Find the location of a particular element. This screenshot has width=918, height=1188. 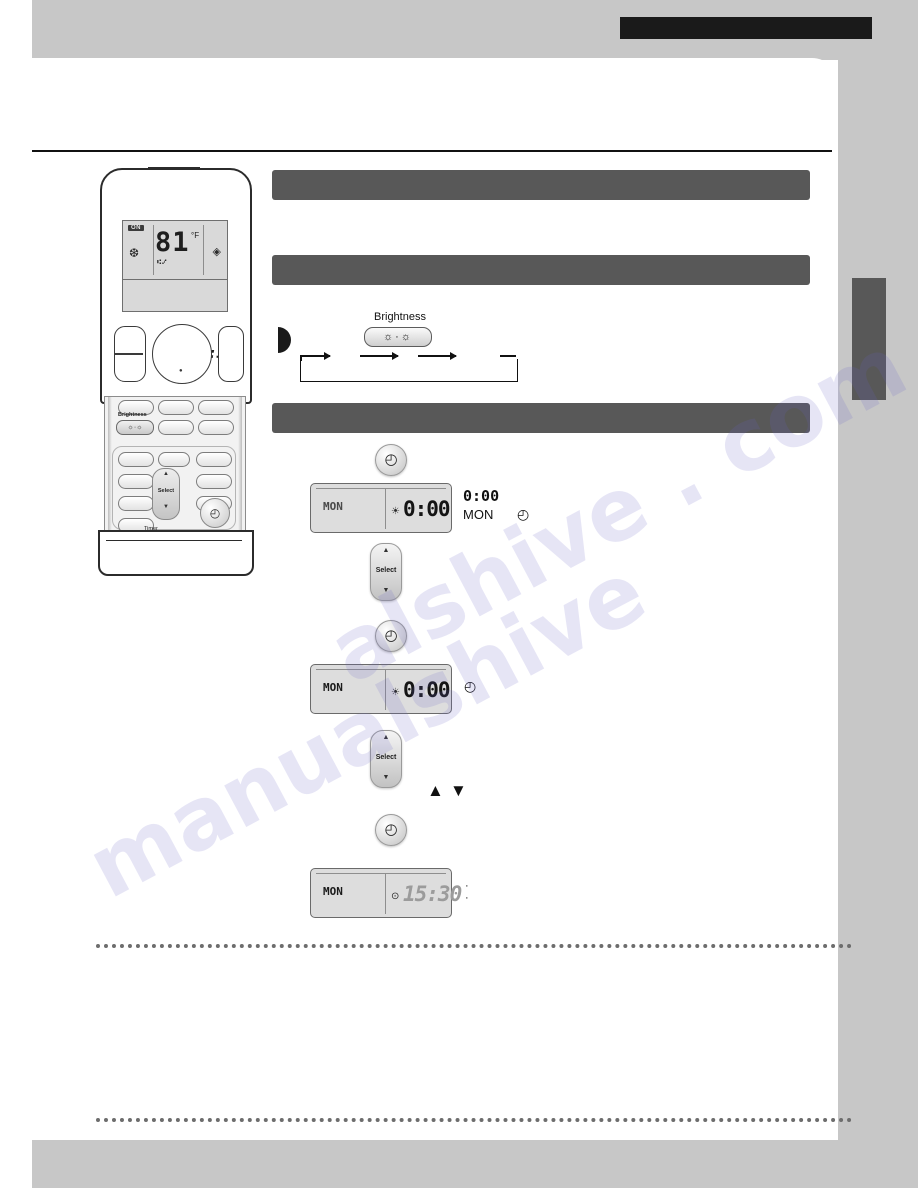

lcd-on-badge: ON is located at coordinates (136, 228).